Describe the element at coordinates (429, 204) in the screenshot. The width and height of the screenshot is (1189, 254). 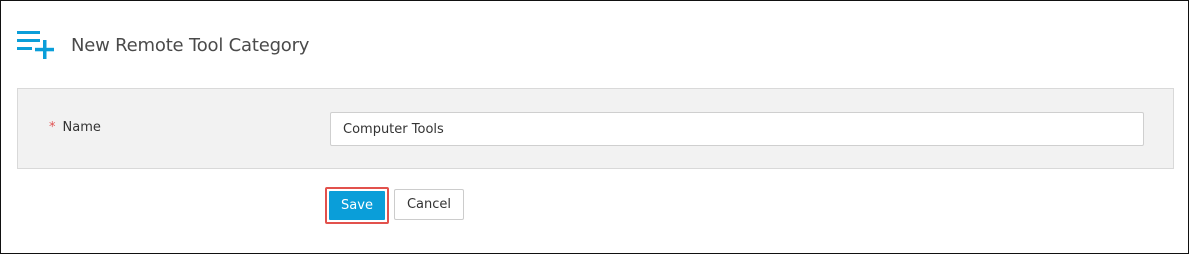
I see `cancel-button: Cancel` at that location.